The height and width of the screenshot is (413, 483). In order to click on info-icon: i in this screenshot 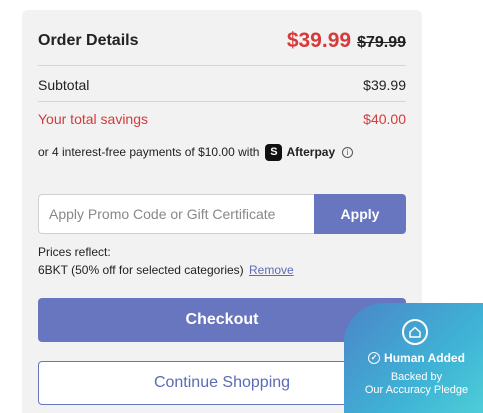, I will do `click(348, 152)`.